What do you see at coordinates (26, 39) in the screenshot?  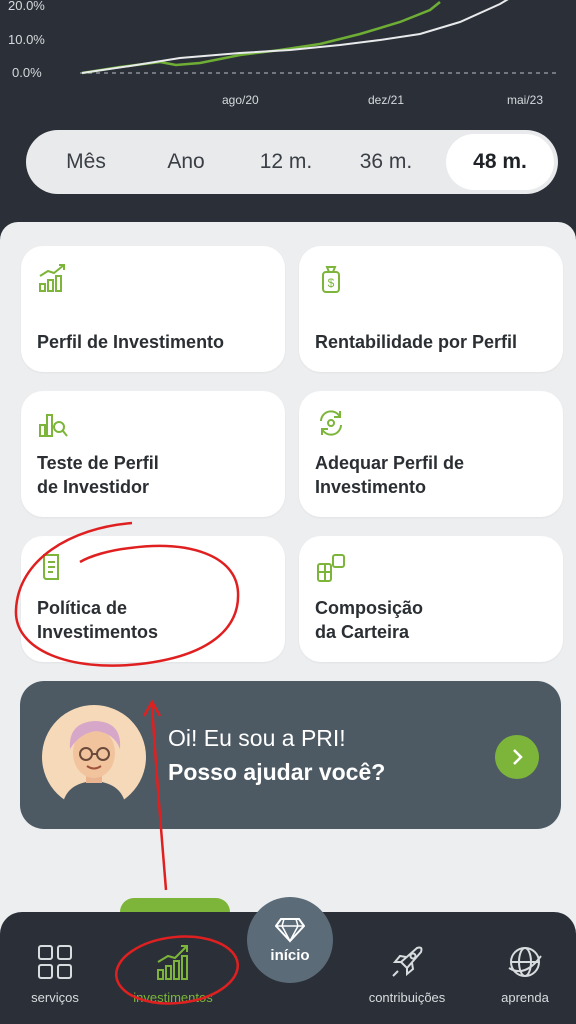 I see `y-tick-label: 10.0%` at bounding box center [26, 39].